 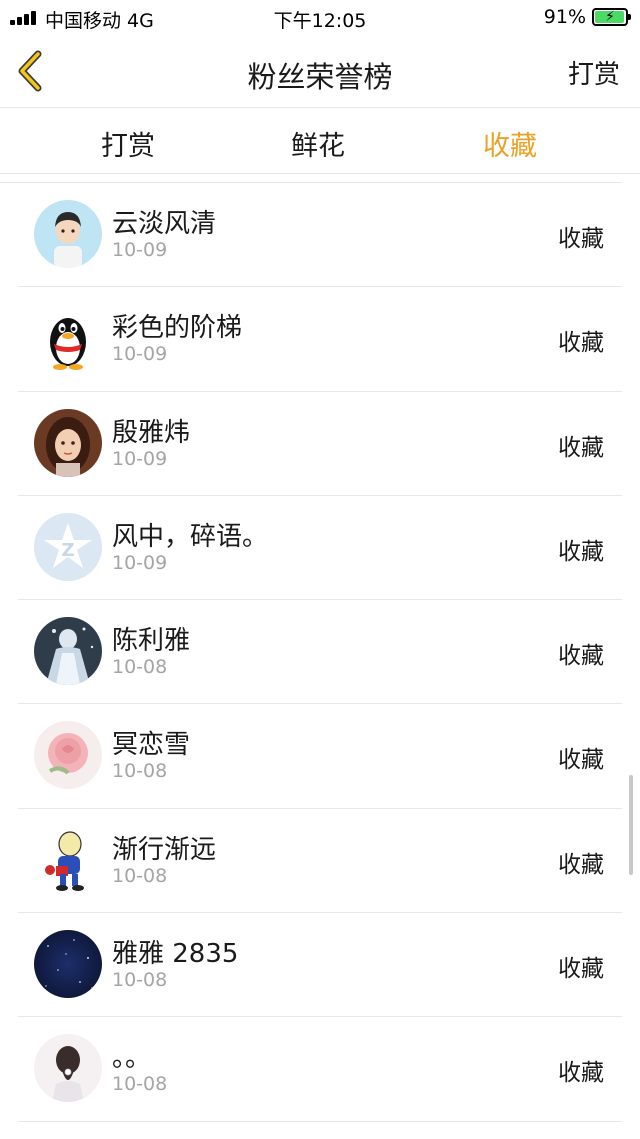 I want to click on fan-row: 云淡风清 10-09 收藏, so click(x=320, y=235).